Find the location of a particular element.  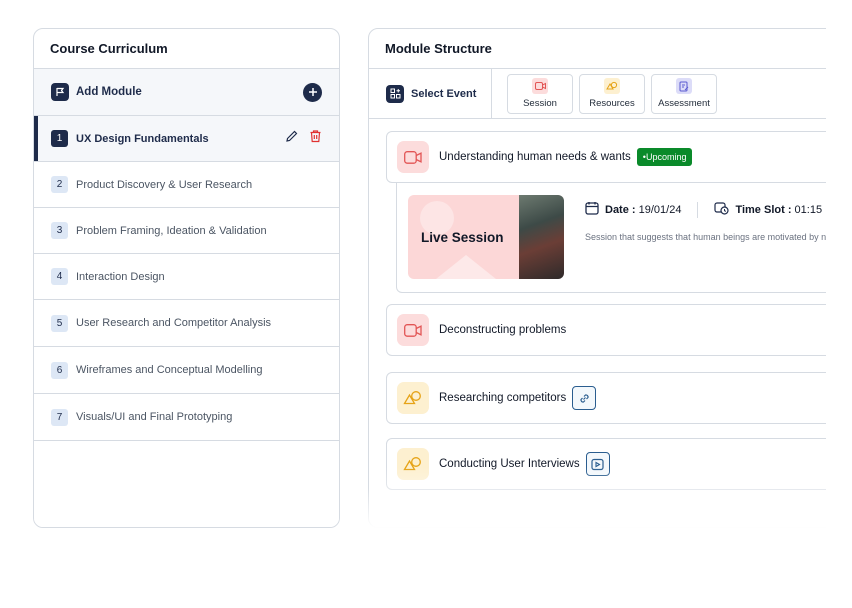

session-photo is located at coordinates (541, 237).